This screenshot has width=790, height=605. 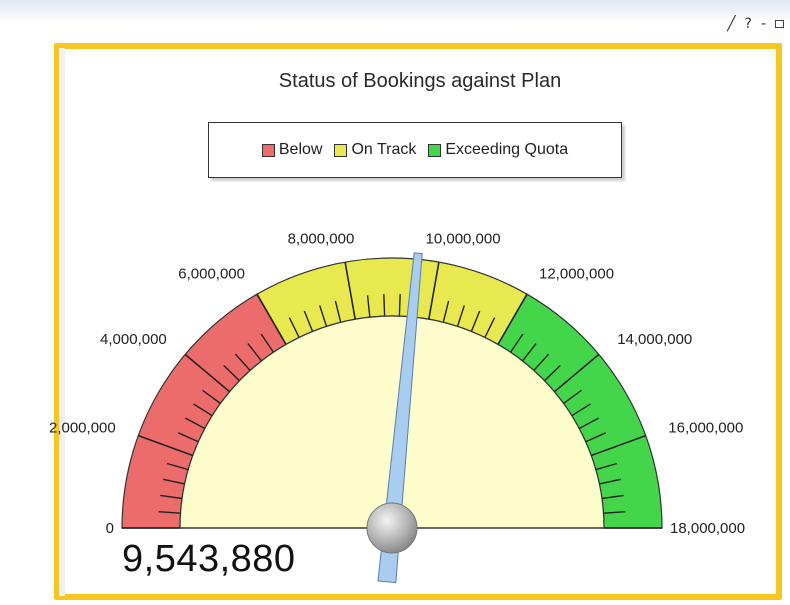 What do you see at coordinates (654, 339) in the screenshot?
I see `gauge-tick-label: 14,000,000` at bounding box center [654, 339].